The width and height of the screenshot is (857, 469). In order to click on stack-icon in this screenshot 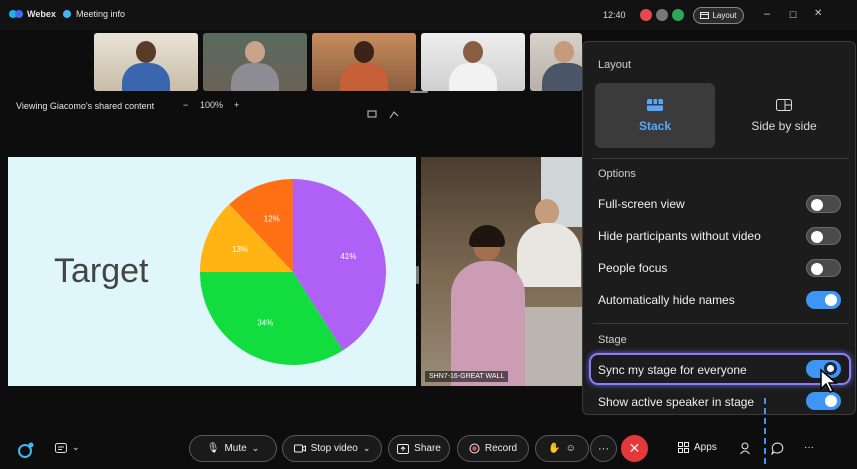, I will do `click(655, 104)`.